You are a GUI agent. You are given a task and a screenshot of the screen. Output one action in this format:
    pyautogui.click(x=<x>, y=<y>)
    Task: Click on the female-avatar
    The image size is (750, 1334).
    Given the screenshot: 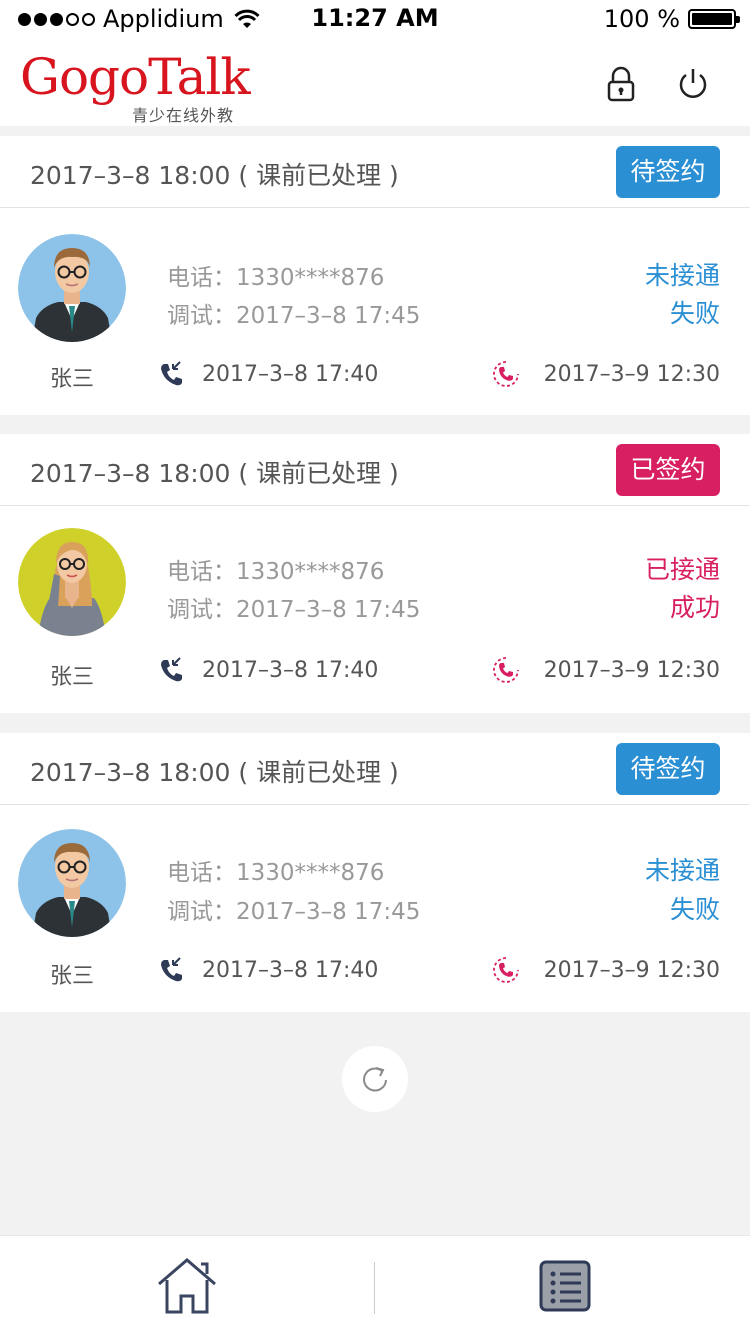 What is the action you would take?
    pyautogui.click(x=72, y=582)
    